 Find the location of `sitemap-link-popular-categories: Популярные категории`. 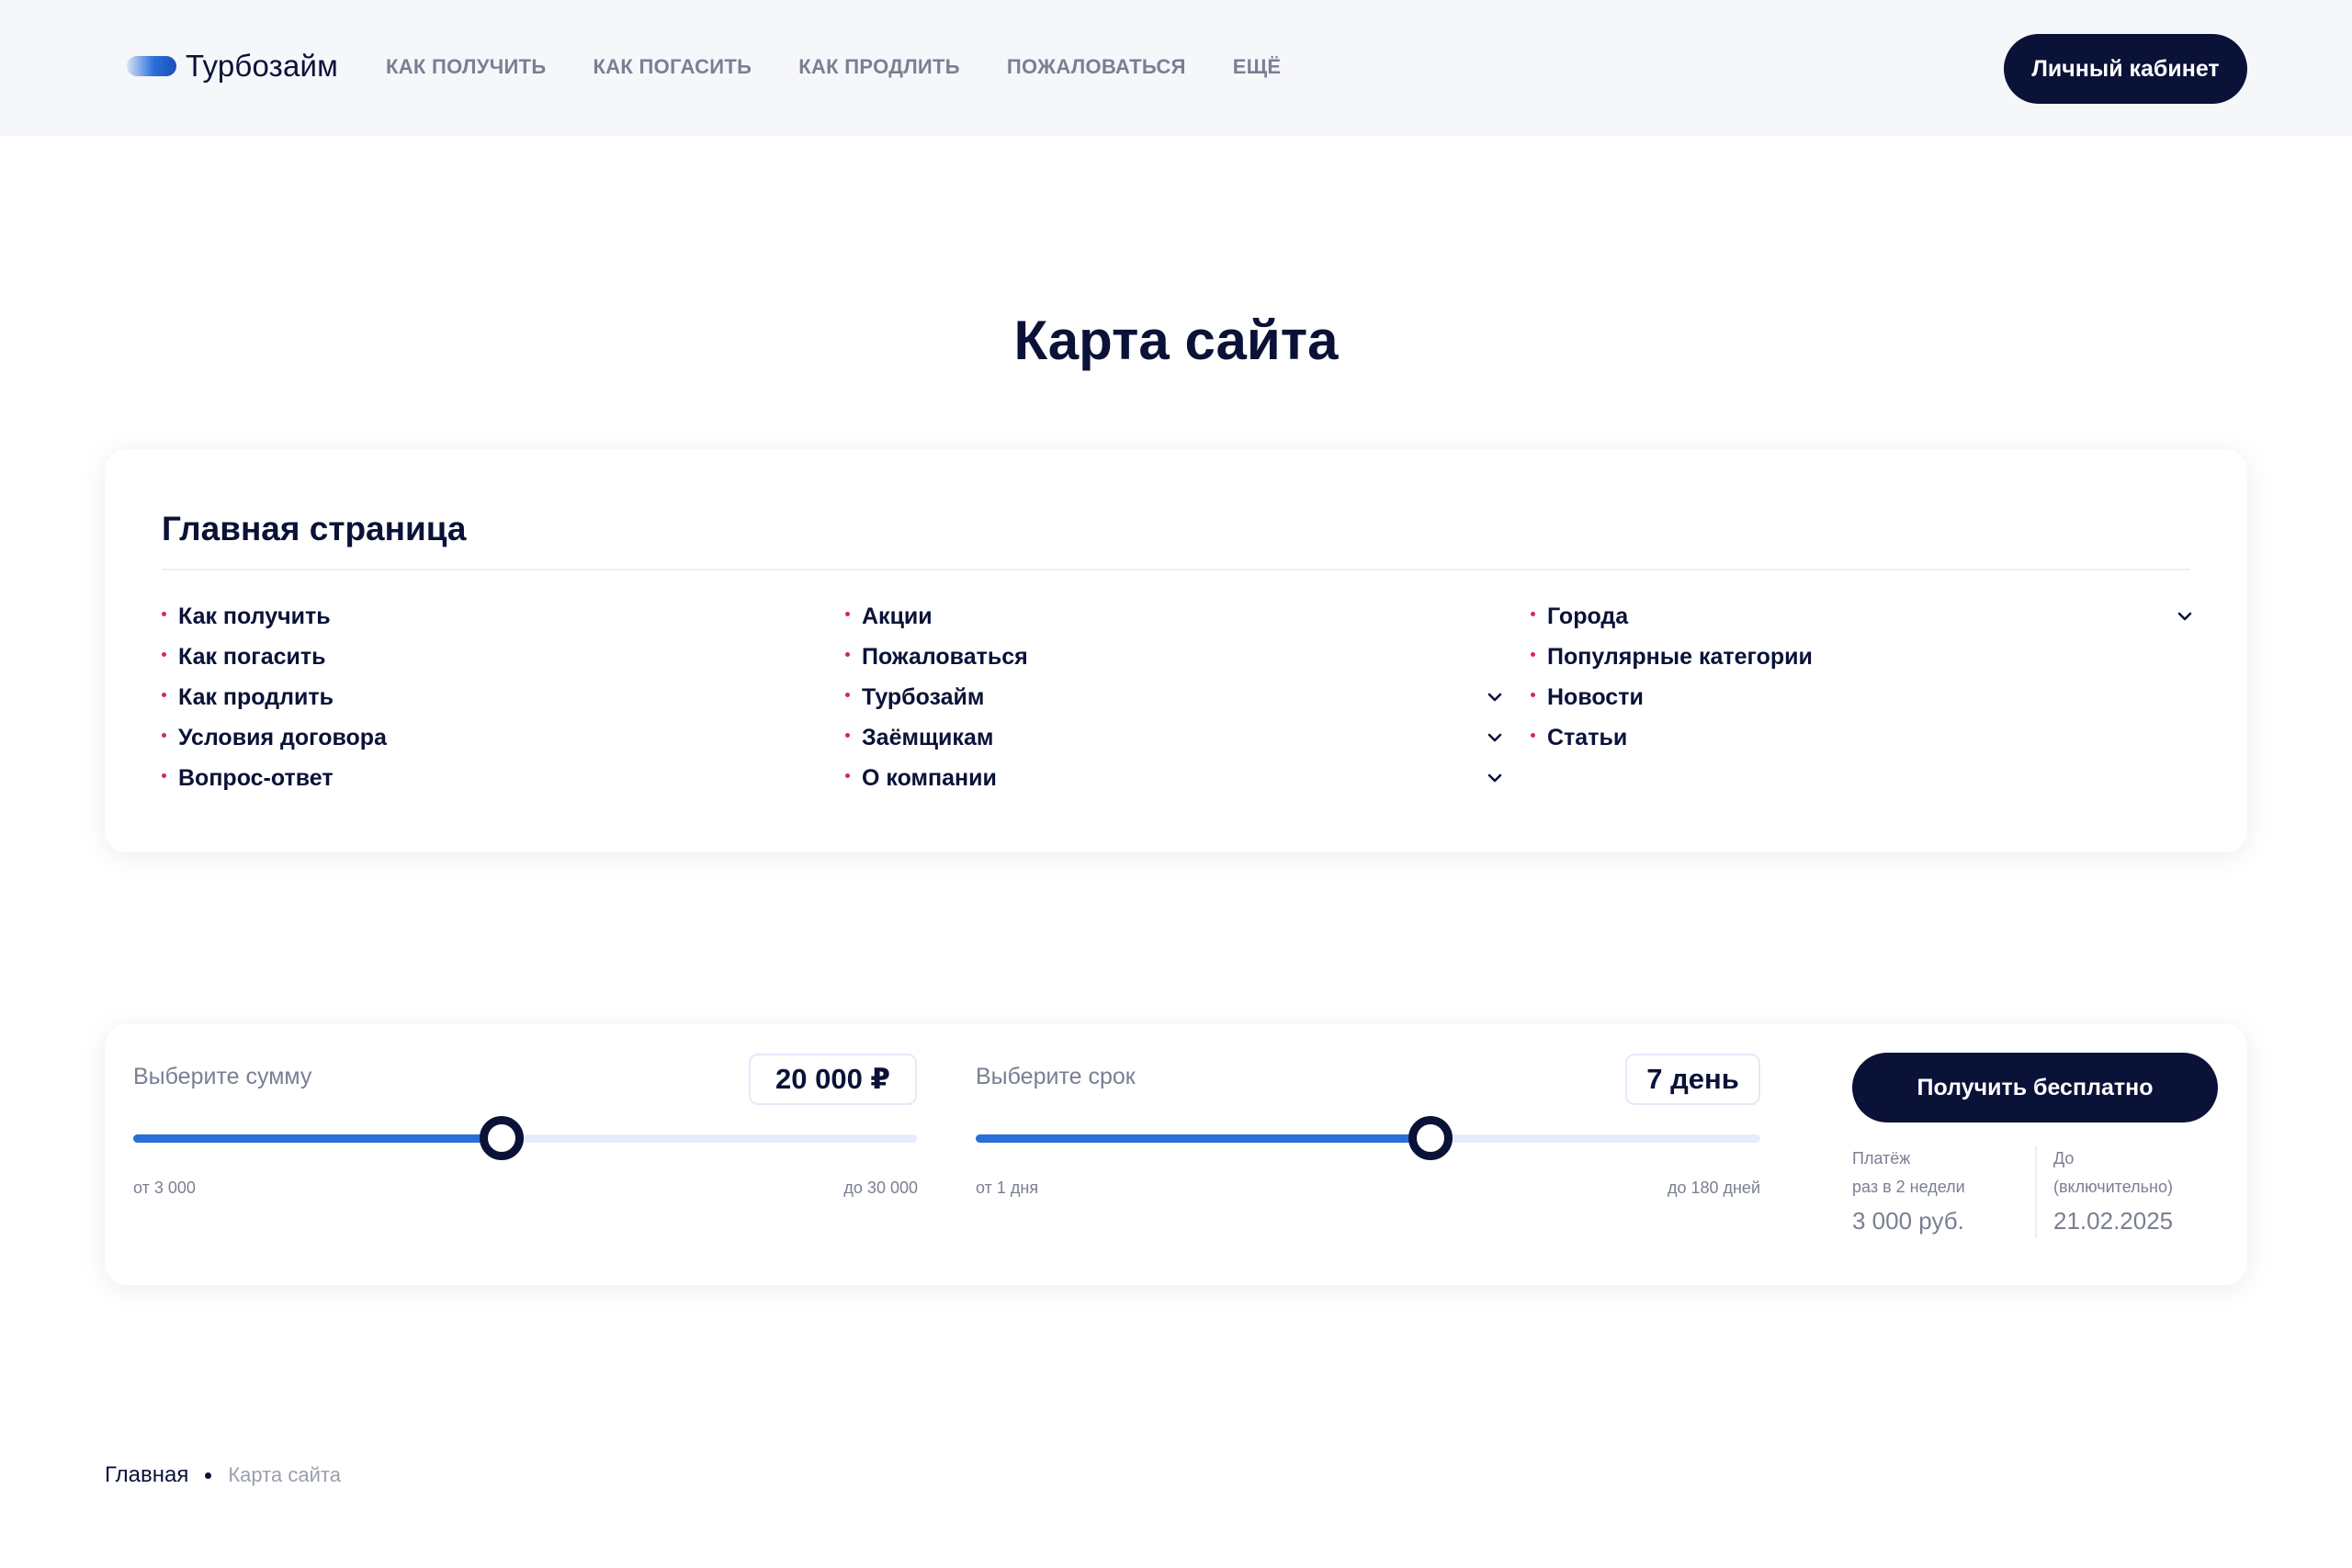

sitemap-link-popular-categories: Популярные категории is located at coordinates (1912, 657).